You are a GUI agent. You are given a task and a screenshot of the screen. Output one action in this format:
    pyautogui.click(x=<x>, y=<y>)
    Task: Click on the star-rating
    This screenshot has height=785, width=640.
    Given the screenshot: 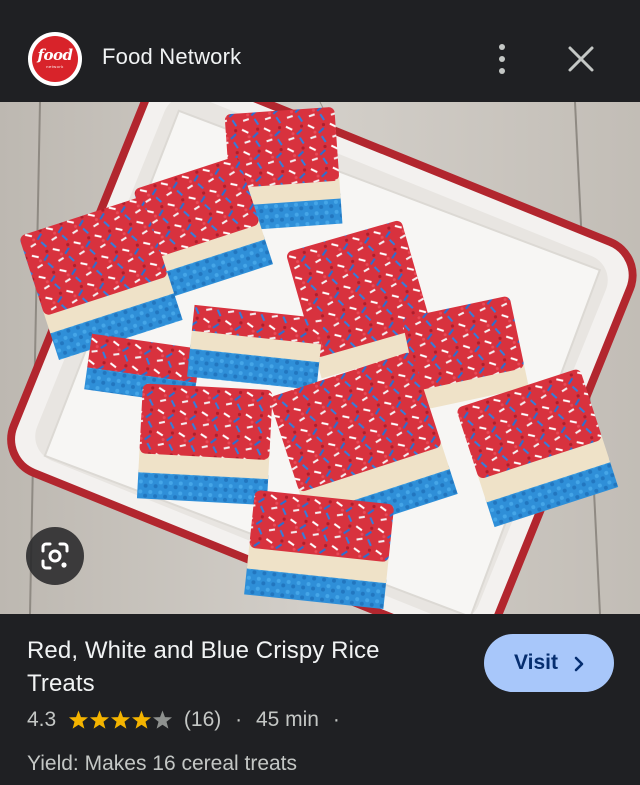 What is the action you would take?
    pyautogui.click(x=121, y=720)
    